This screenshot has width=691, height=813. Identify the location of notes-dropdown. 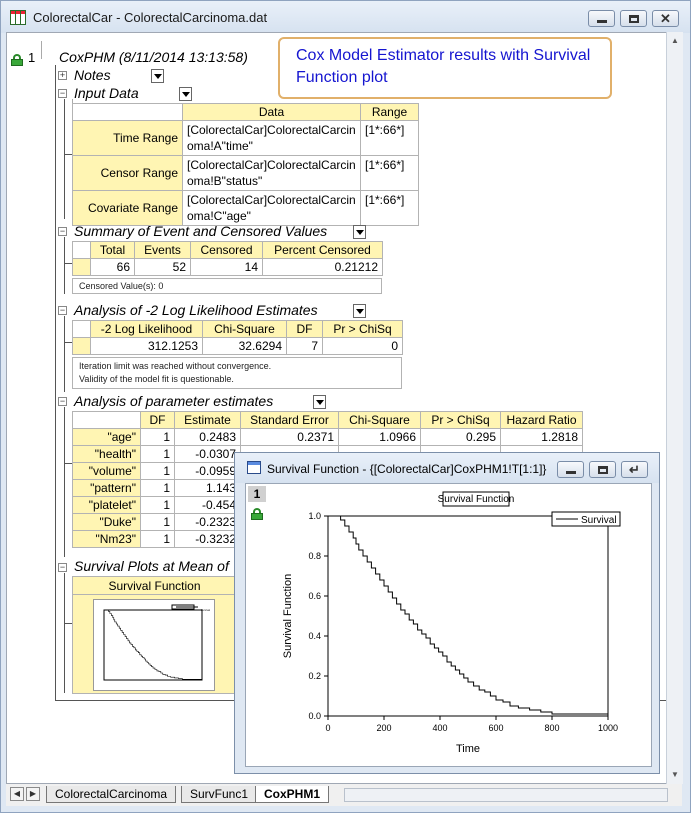
(157, 76).